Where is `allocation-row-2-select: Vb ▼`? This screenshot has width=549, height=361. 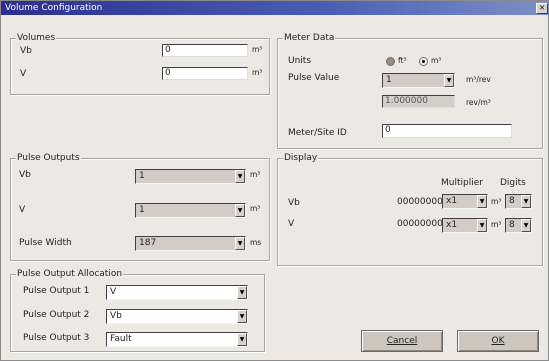 allocation-row-2-select: Vb ▼ is located at coordinates (177, 316).